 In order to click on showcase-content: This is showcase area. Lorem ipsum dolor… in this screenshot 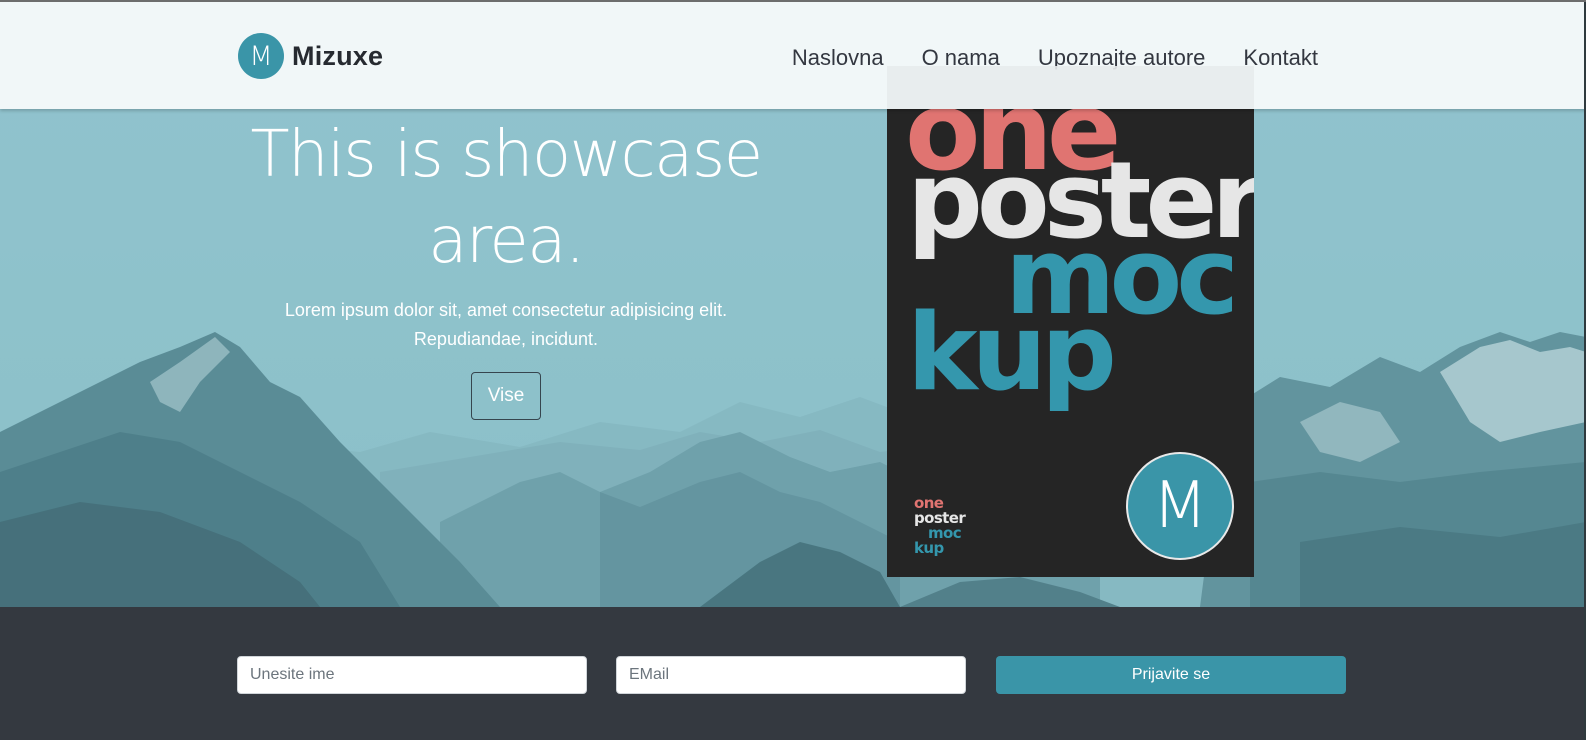, I will do `click(506, 266)`.